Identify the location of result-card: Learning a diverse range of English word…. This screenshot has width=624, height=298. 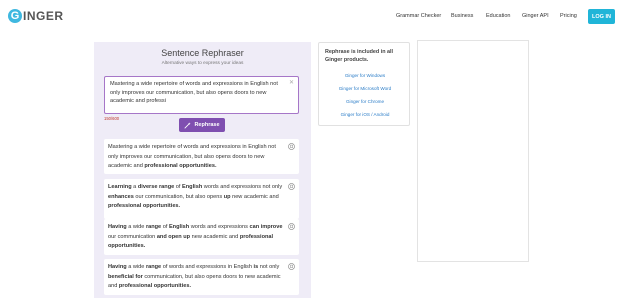
(201, 199).